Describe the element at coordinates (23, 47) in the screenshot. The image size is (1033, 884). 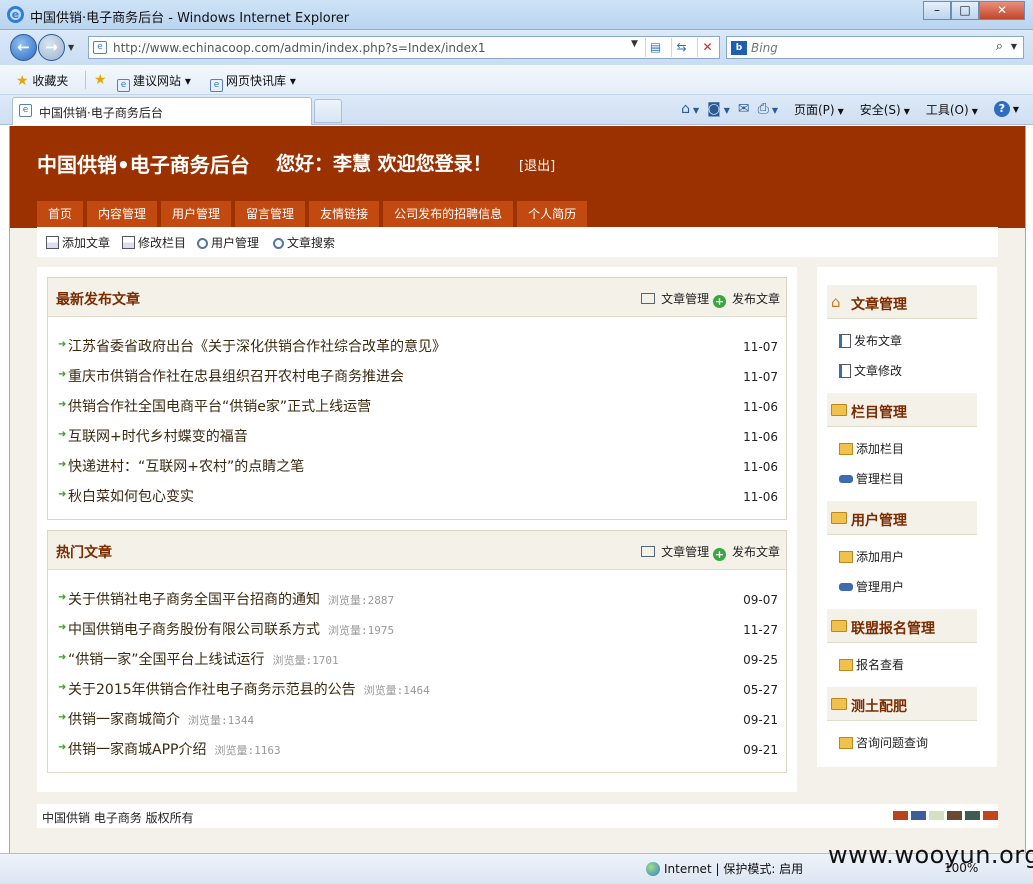
I see `back-arrow-icon: ←` at that location.